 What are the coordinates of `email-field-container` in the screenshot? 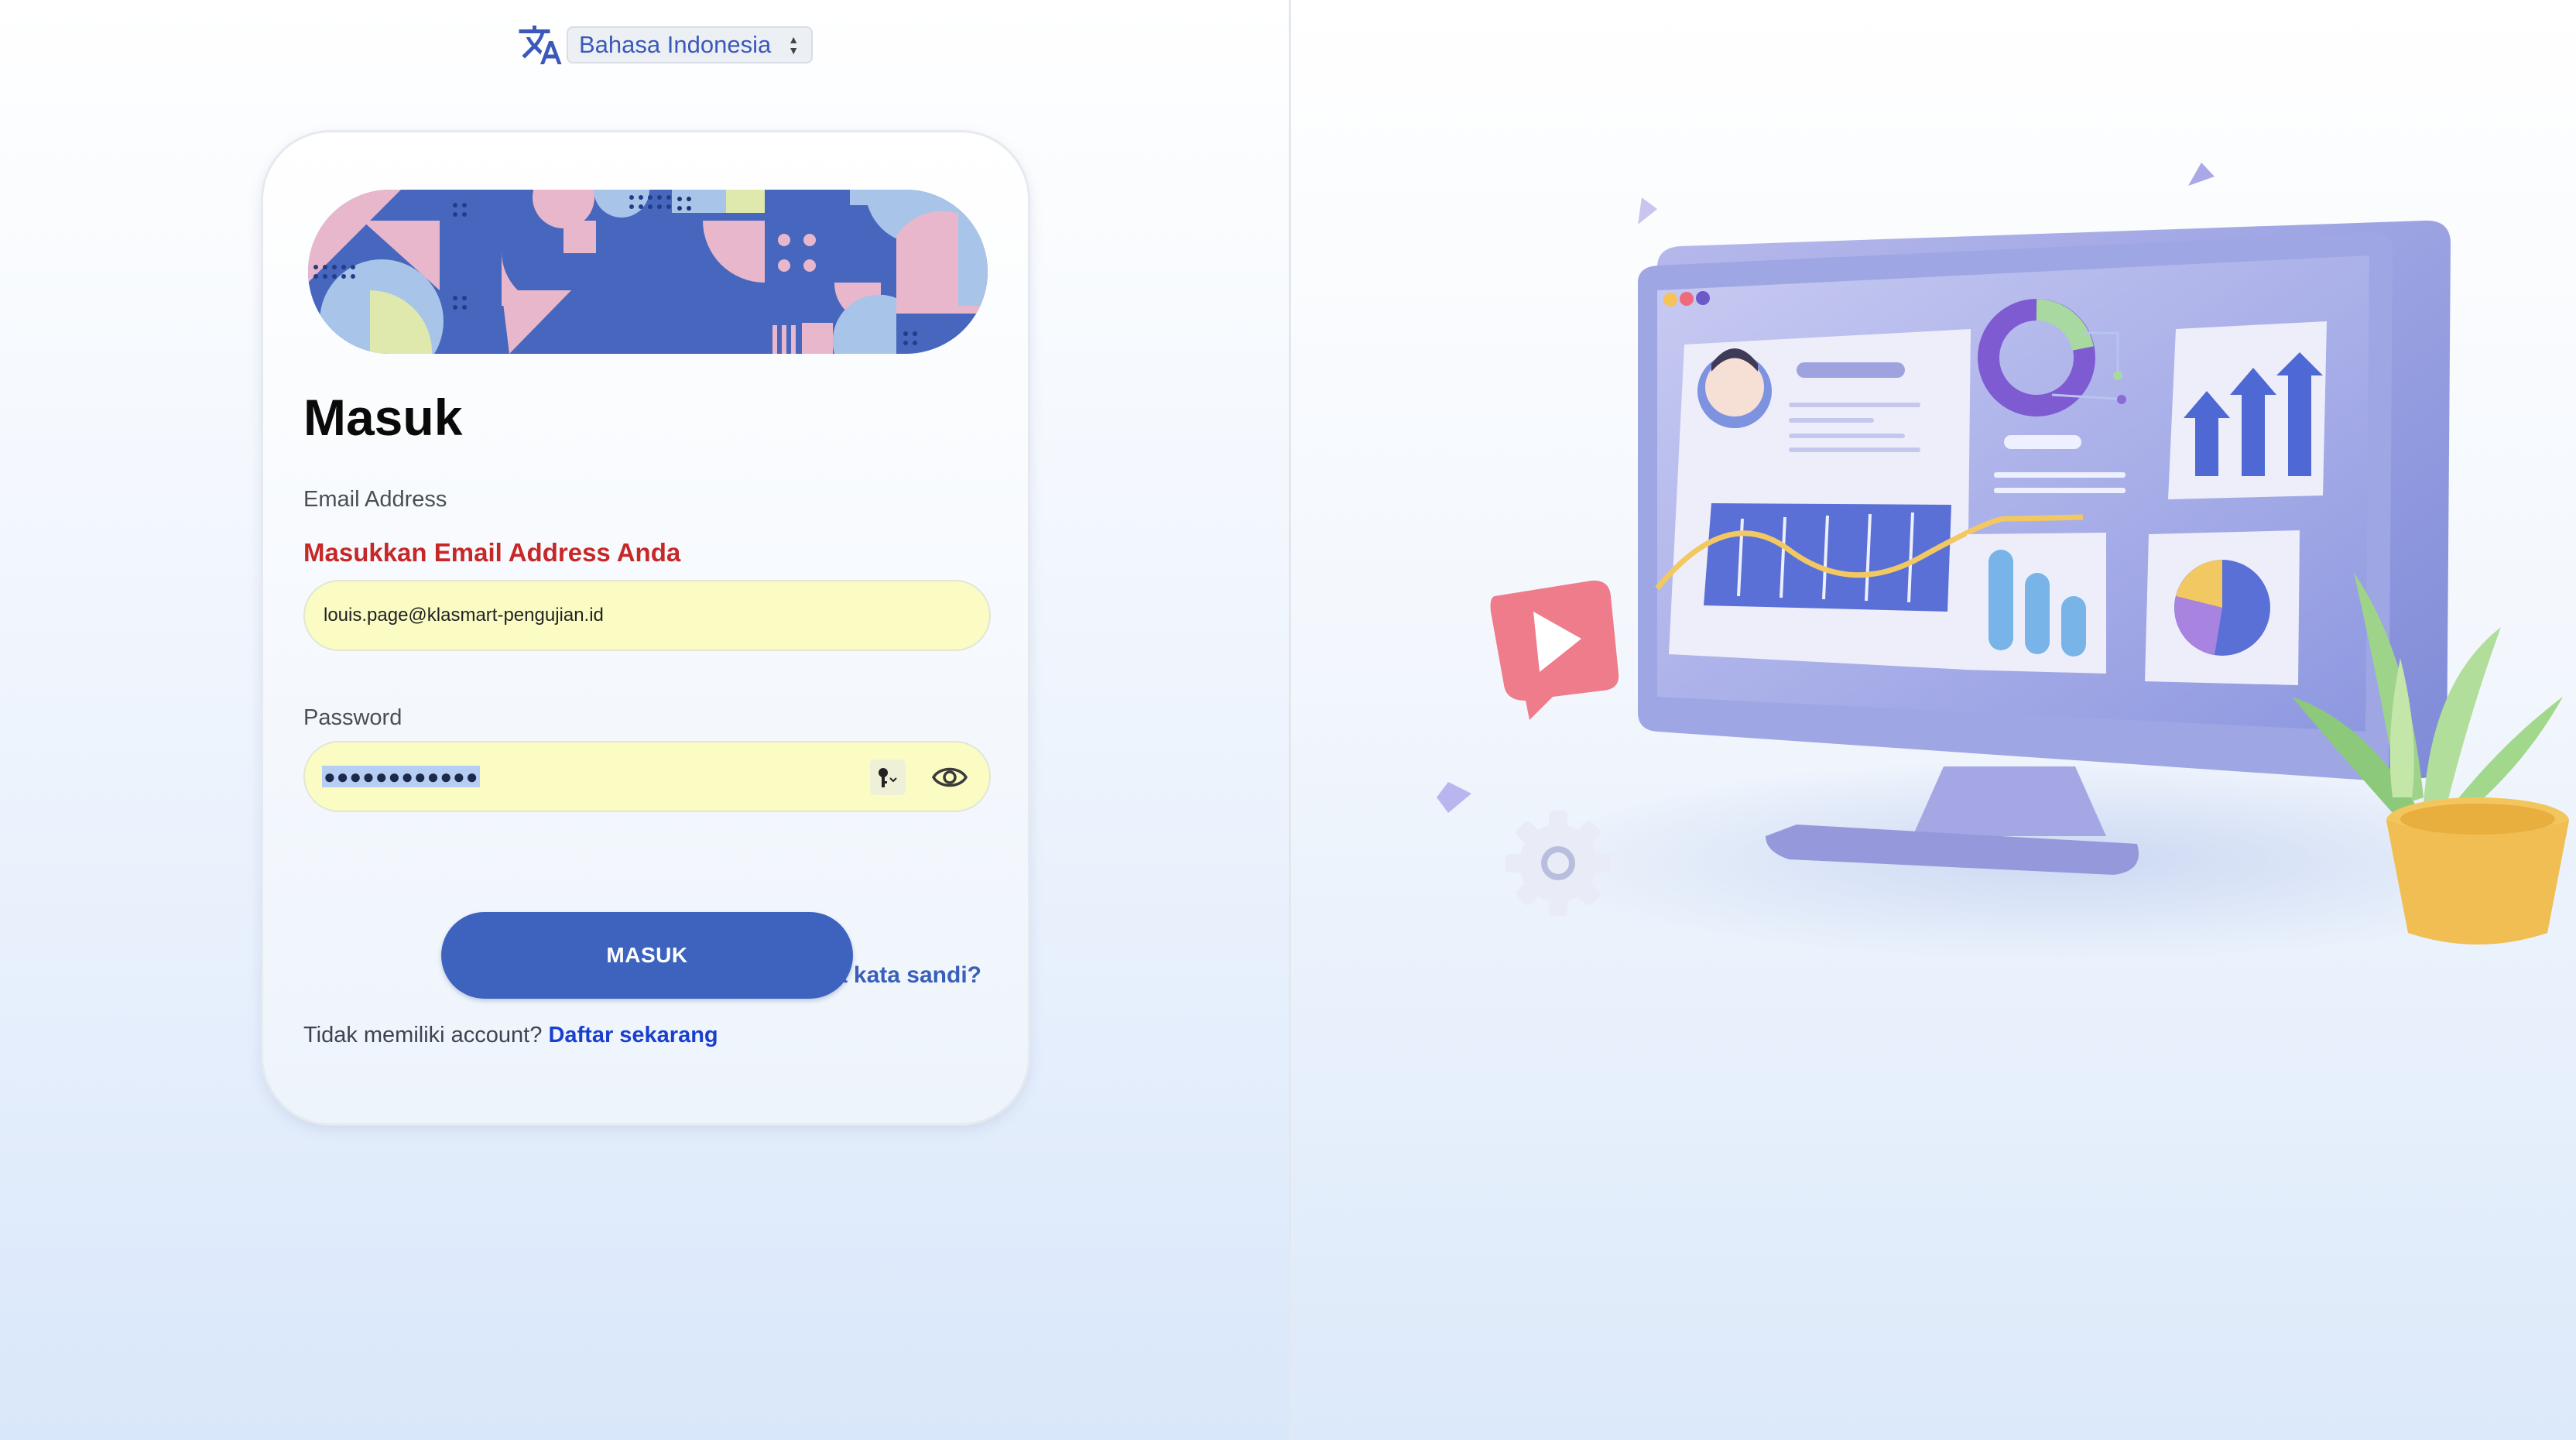 It's located at (647, 615).